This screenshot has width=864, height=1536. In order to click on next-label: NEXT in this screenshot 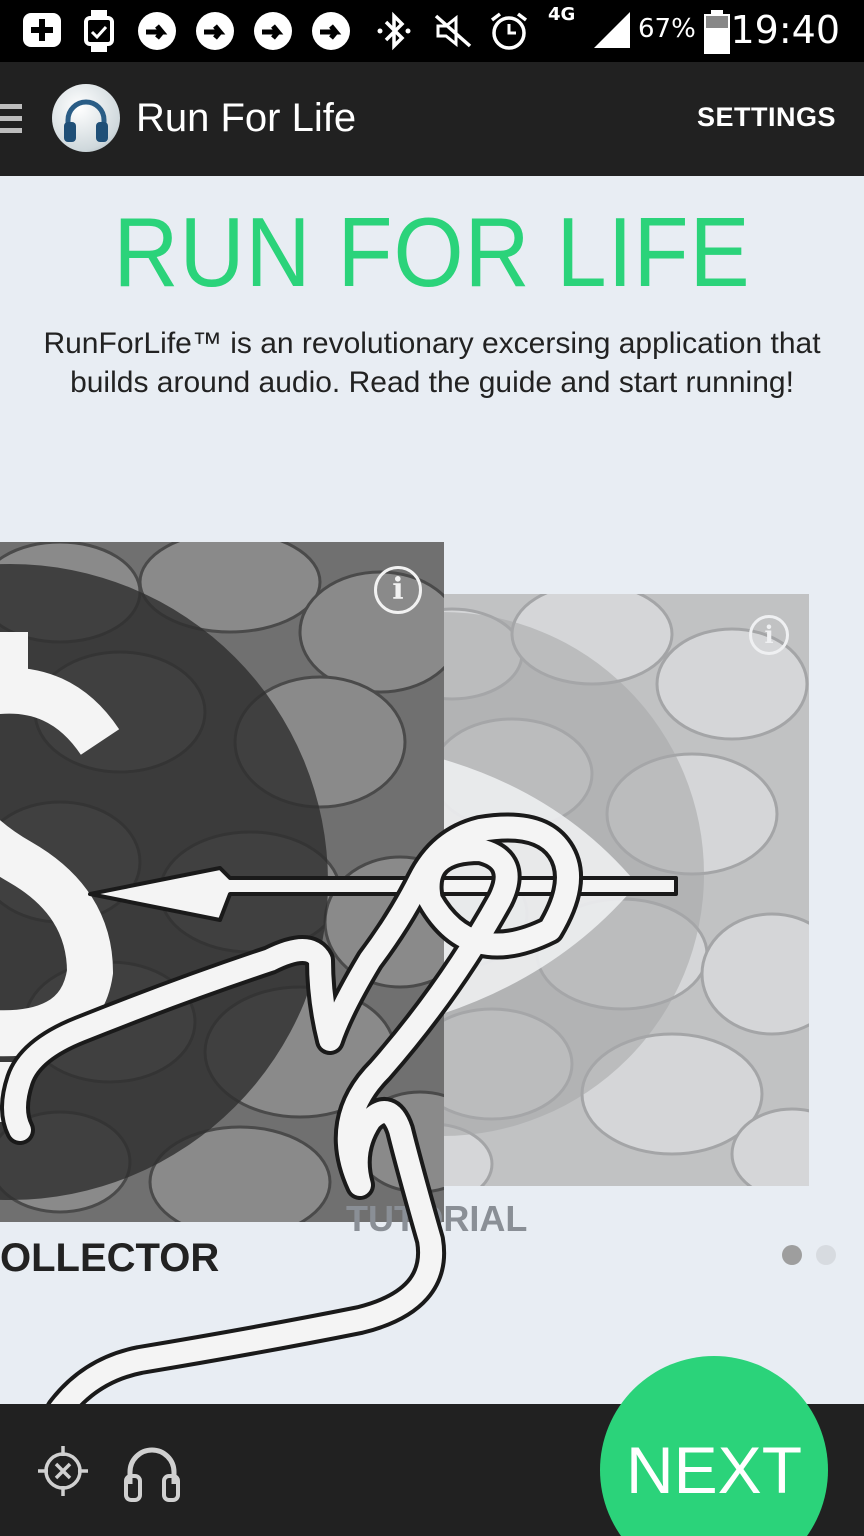, I will do `click(714, 1470)`.